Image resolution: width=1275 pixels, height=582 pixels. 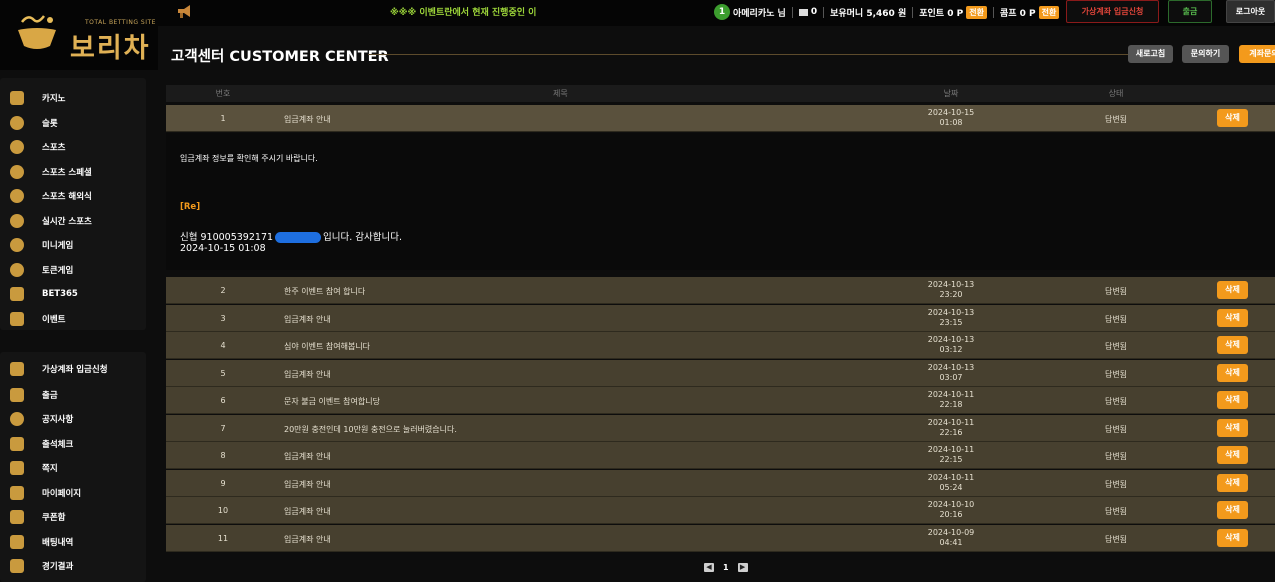 What do you see at coordinates (332, 401) in the screenshot?
I see `row-subject: 문자 불금 이벤트 참여합니당` at bounding box center [332, 401].